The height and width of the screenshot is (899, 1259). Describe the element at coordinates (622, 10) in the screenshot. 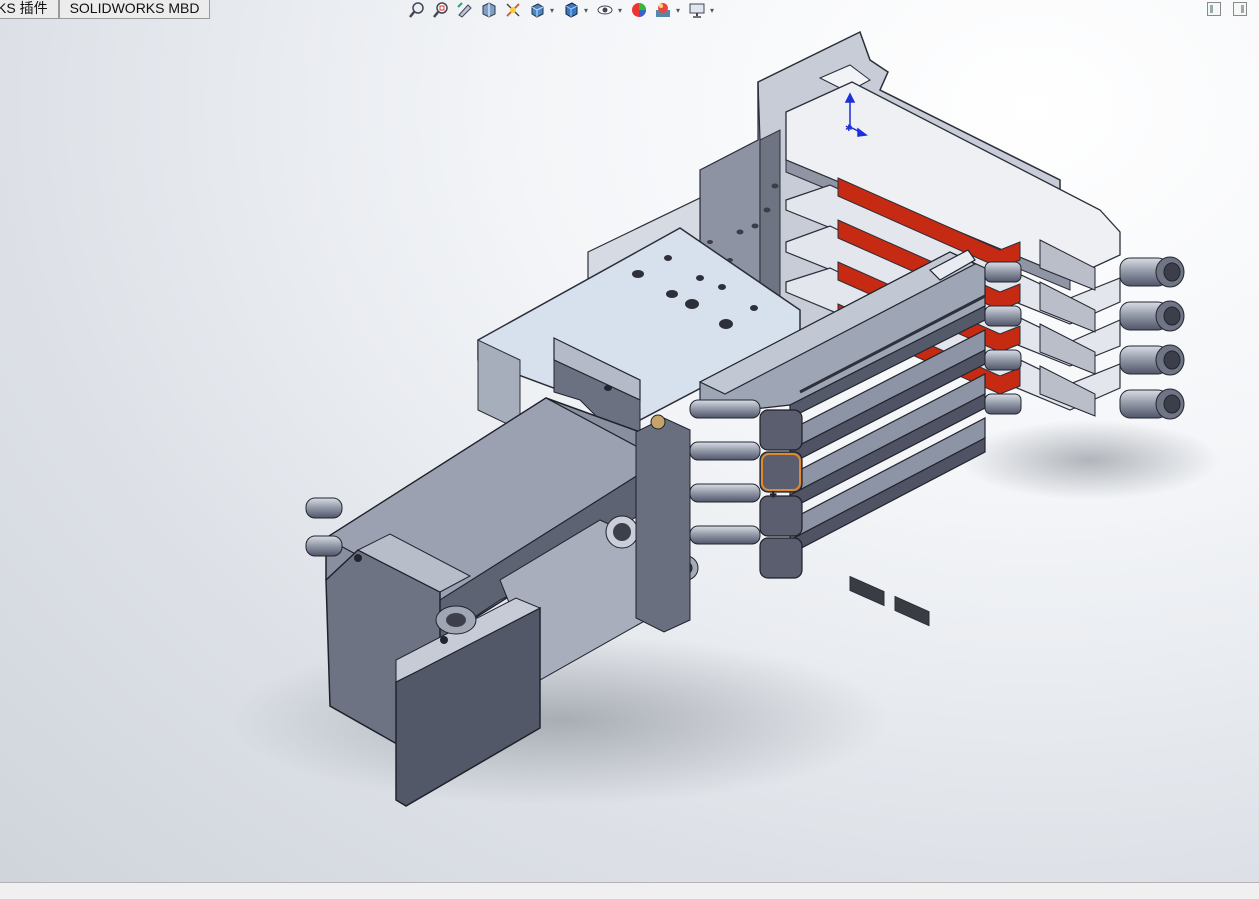

I see `hide-show-dropdown-icon: ▾` at that location.